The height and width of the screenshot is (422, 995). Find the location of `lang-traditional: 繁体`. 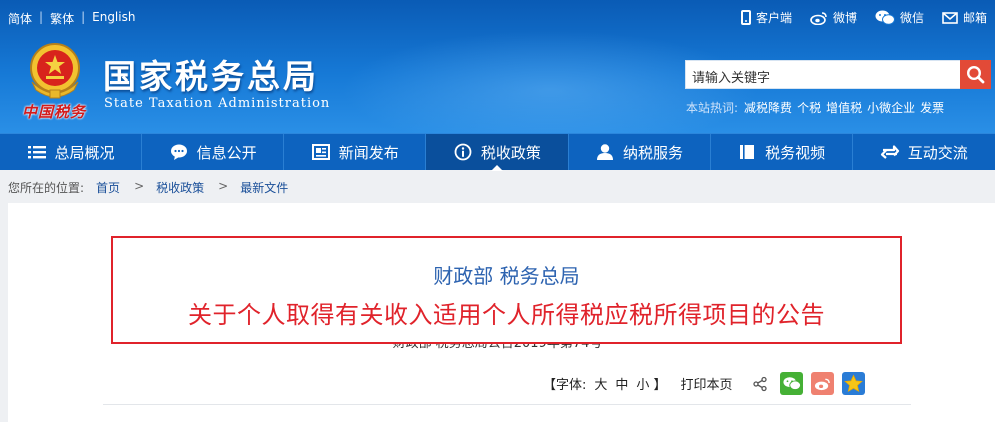

lang-traditional: 繁体 is located at coordinates (62, 18).